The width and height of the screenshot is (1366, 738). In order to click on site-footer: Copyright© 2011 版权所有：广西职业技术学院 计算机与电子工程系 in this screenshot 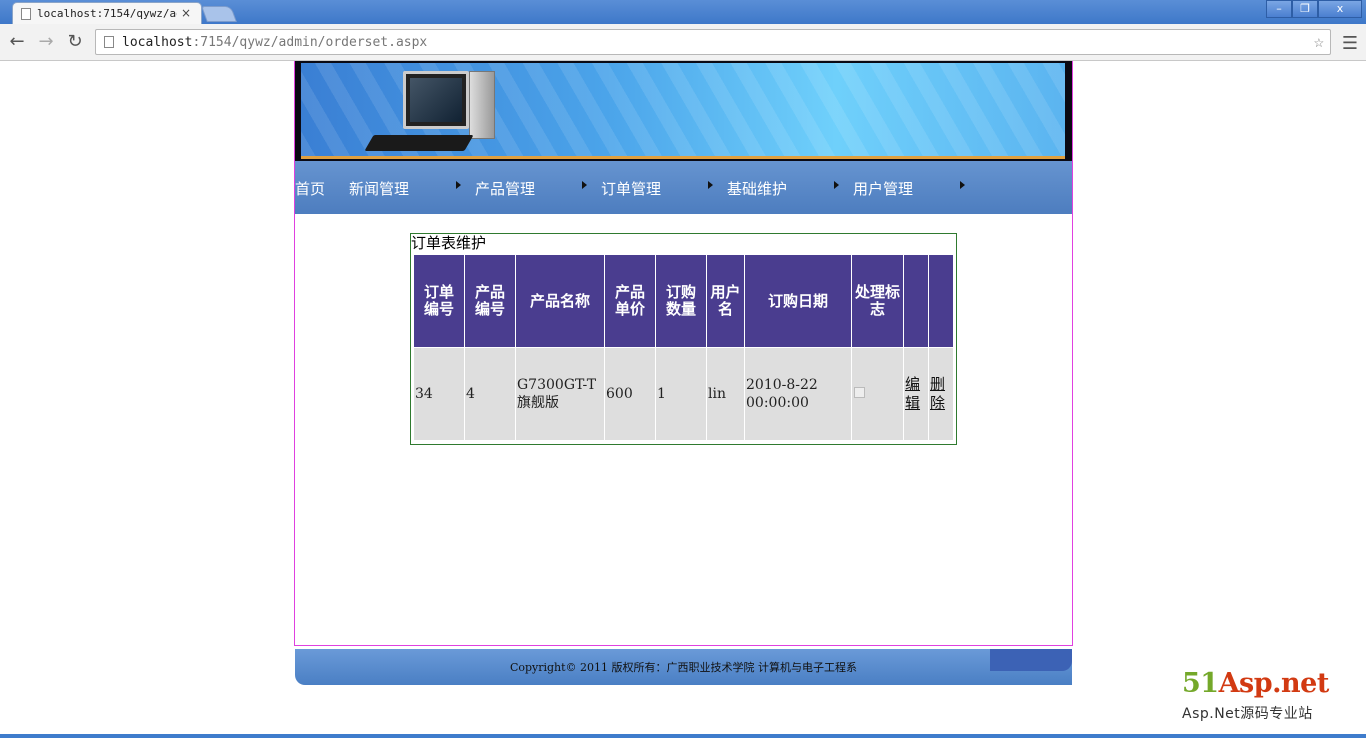, I will do `click(683, 667)`.